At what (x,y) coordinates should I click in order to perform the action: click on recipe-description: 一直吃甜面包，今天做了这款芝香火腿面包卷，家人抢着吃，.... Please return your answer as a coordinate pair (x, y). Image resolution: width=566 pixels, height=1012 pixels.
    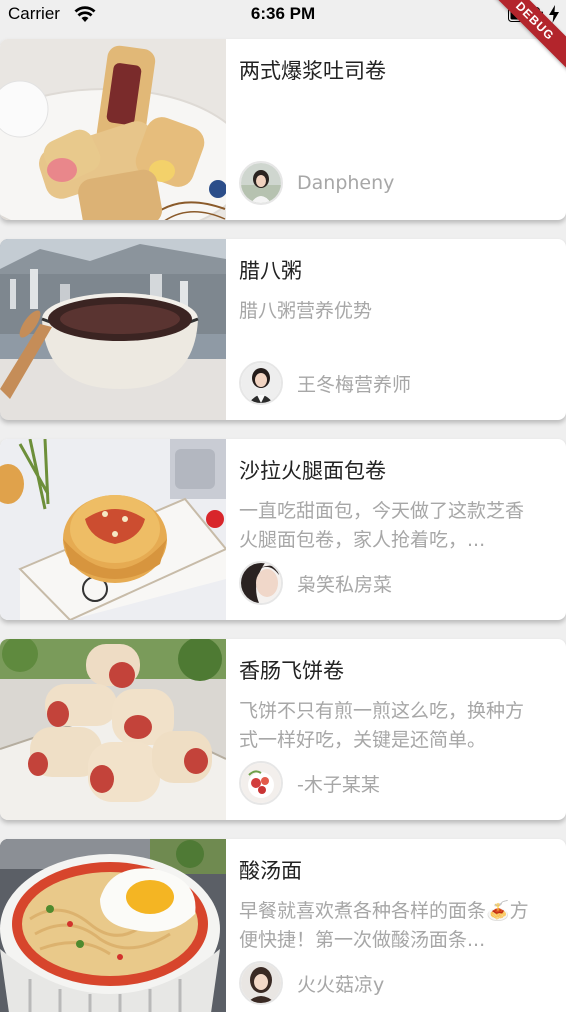
    Looking at the image, I should click on (382, 525).